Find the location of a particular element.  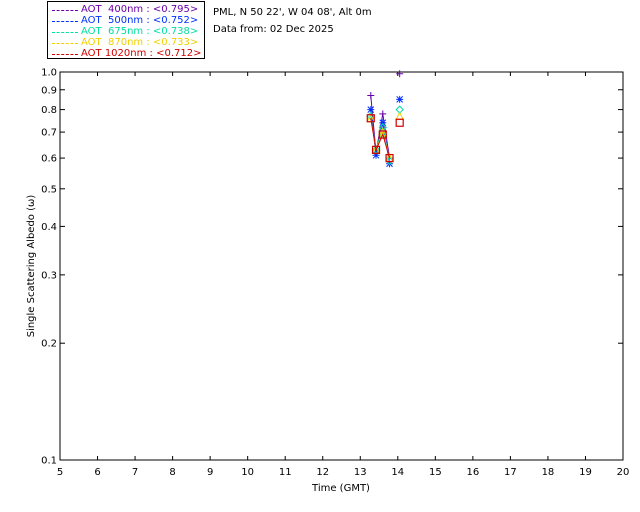

y-tick-label: 0.1 is located at coordinates (49, 461).